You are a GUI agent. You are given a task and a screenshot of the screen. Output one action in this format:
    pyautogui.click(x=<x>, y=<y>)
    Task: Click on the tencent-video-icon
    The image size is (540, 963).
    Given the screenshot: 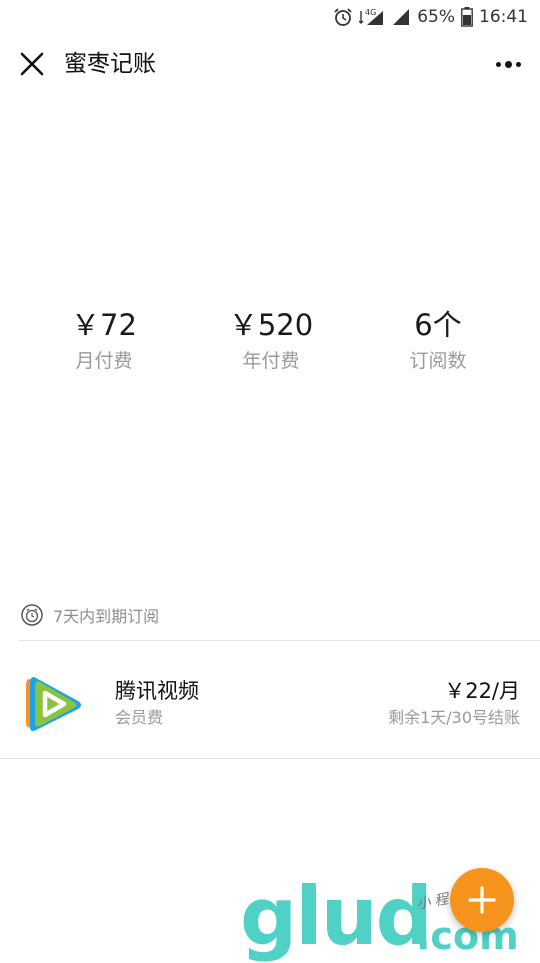 What is the action you would take?
    pyautogui.click(x=53, y=704)
    